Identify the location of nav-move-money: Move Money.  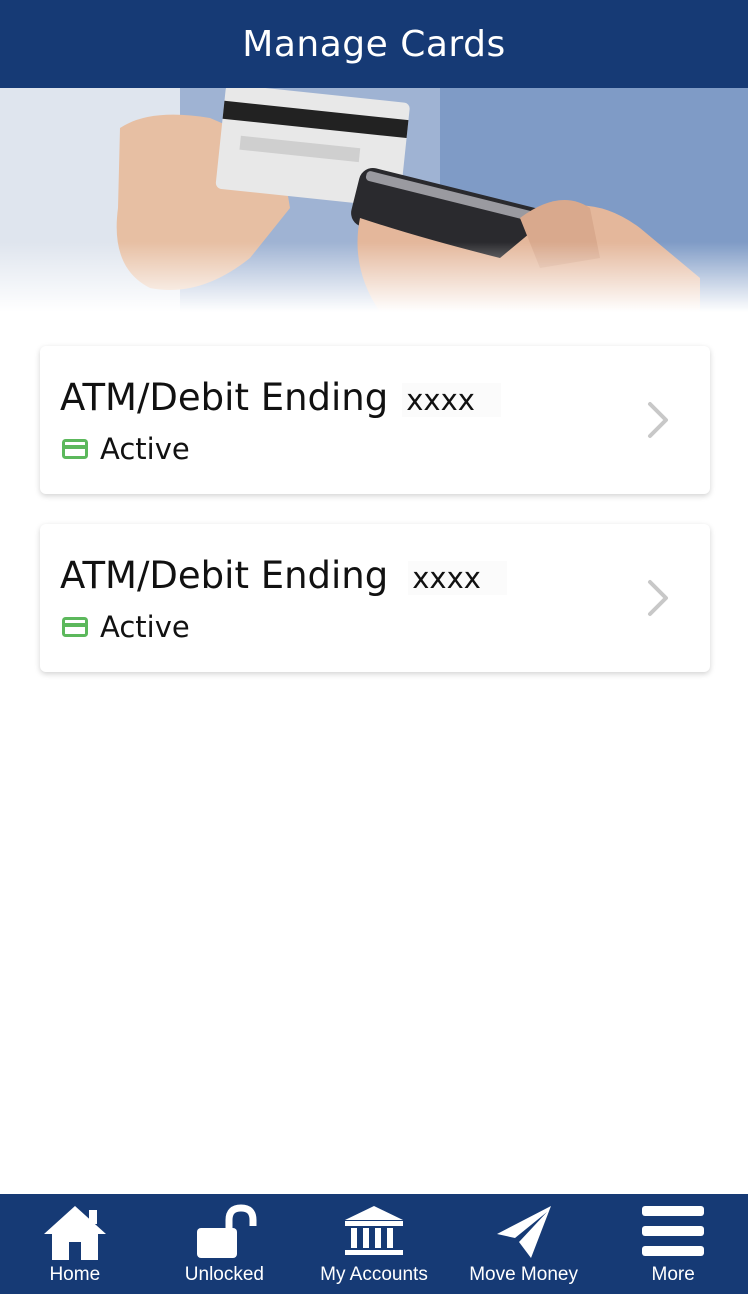
(524, 1244).